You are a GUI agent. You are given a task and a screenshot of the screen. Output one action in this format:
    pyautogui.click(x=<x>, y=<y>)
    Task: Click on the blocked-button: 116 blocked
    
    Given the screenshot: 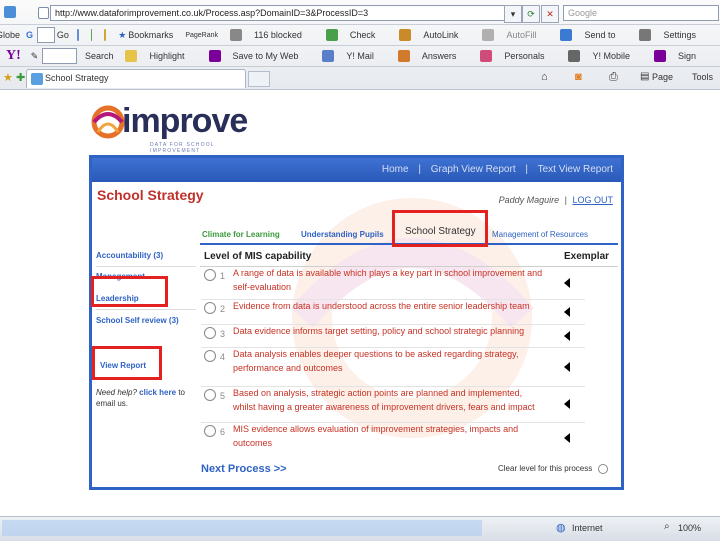 What is the action you would take?
    pyautogui.click(x=272, y=35)
    